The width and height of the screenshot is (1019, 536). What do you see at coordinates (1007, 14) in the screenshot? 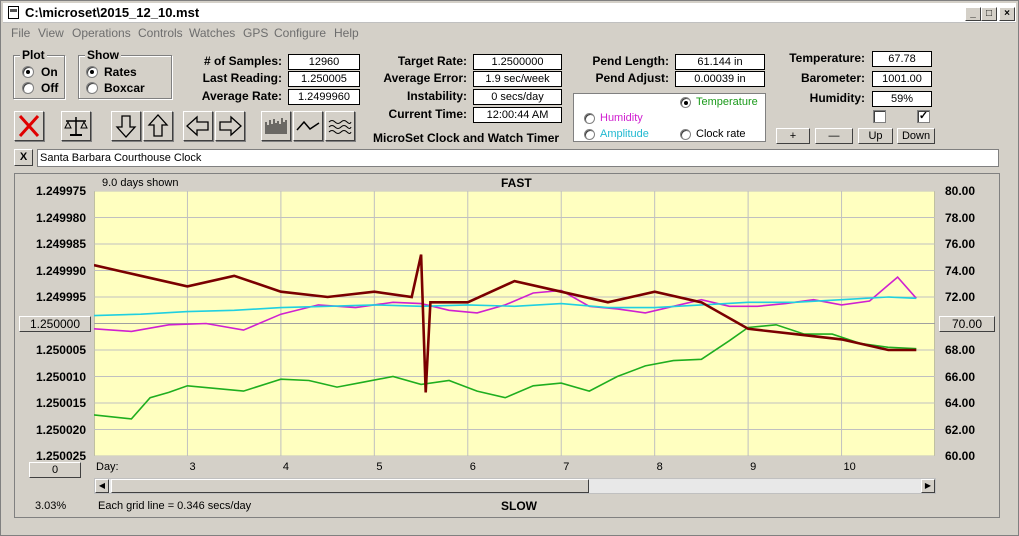
I see `close-button: ×` at bounding box center [1007, 14].